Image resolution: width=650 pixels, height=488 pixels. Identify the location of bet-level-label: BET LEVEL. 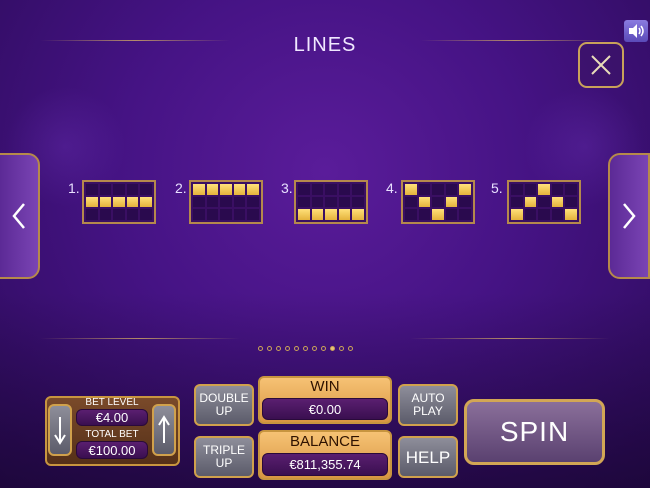
(112, 402).